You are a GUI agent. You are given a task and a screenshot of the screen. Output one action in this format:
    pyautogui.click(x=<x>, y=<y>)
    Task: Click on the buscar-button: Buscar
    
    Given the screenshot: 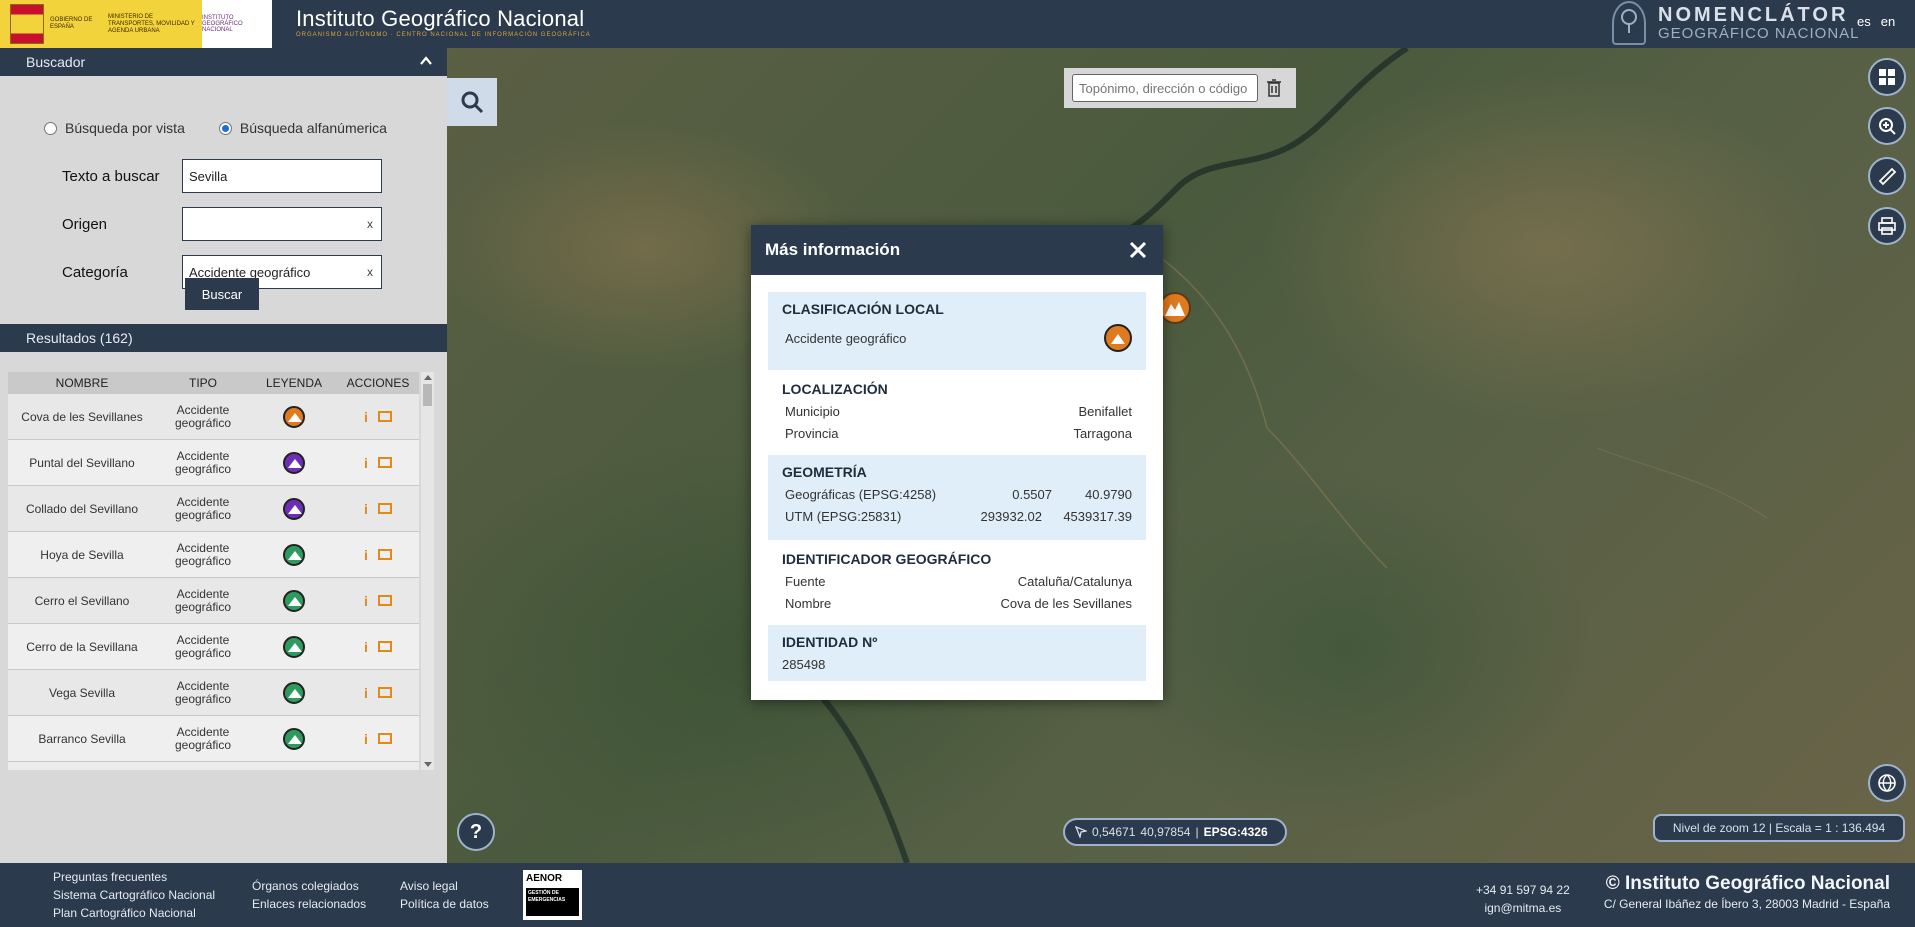 What is the action you would take?
    pyautogui.click(x=222, y=294)
    